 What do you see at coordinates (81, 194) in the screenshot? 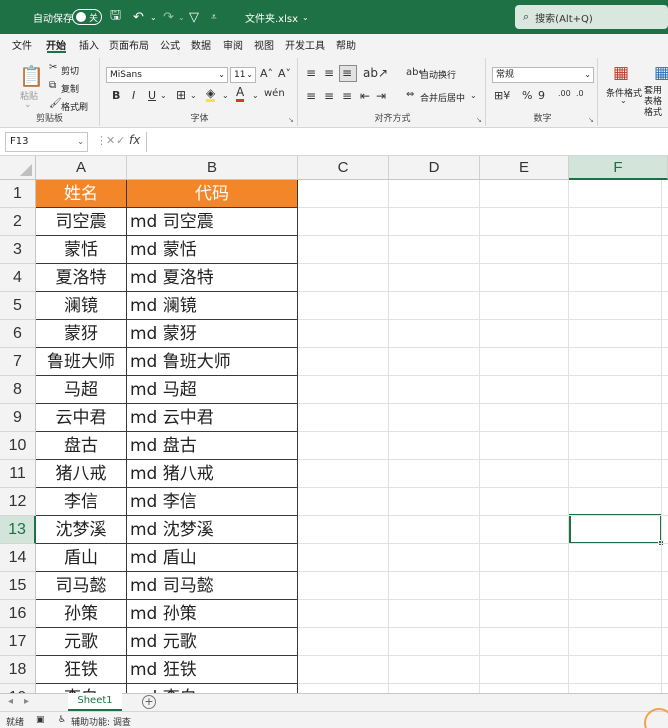
I see `header-cell-name: 姓名` at bounding box center [81, 194].